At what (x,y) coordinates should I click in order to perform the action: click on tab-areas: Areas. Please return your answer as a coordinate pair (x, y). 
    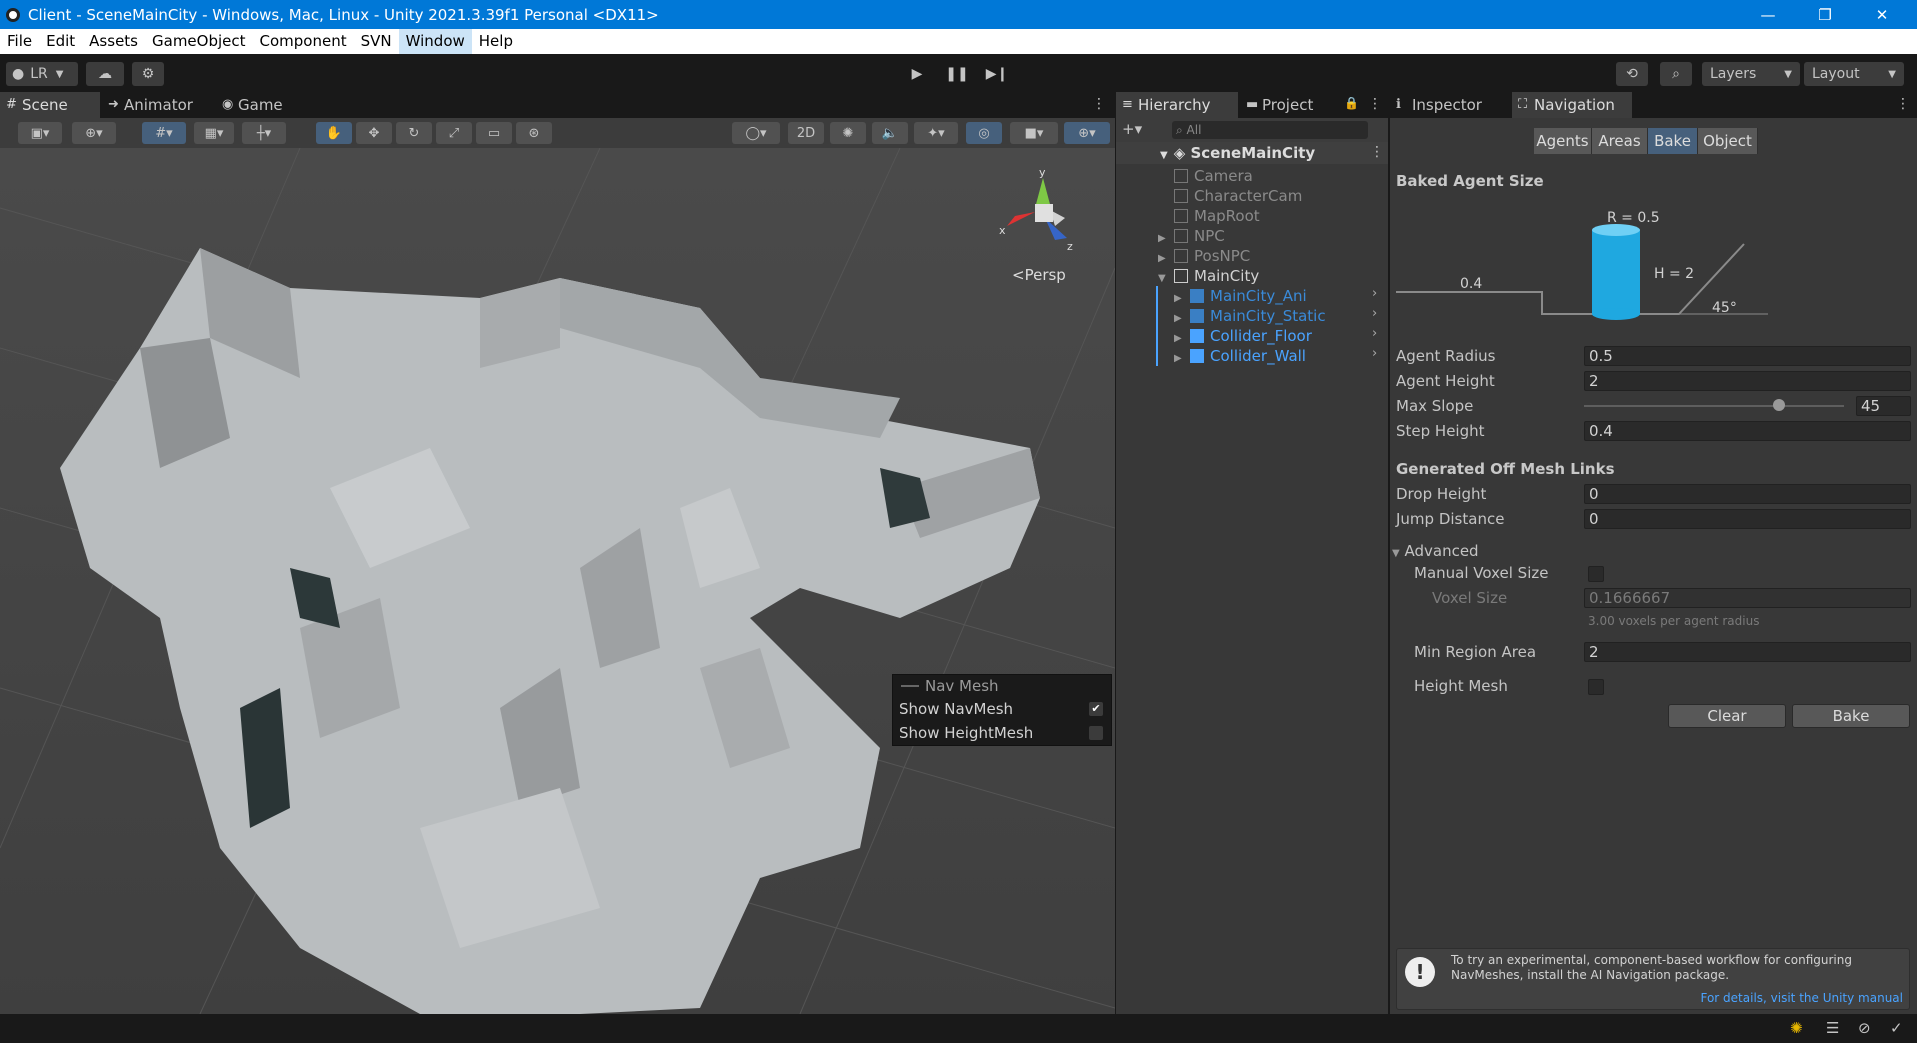
    Looking at the image, I should click on (1620, 141).